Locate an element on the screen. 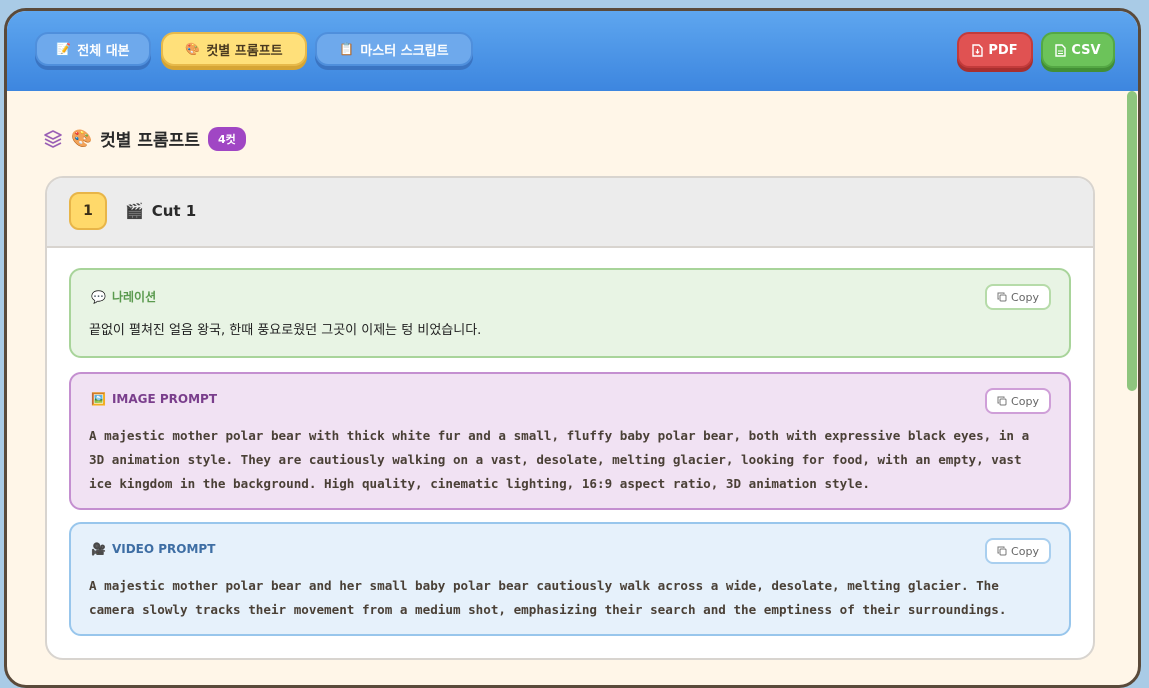 The width and height of the screenshot is (1149, 688). copy-video-prompt-button: Copy is located at coordinates (1018, 551).